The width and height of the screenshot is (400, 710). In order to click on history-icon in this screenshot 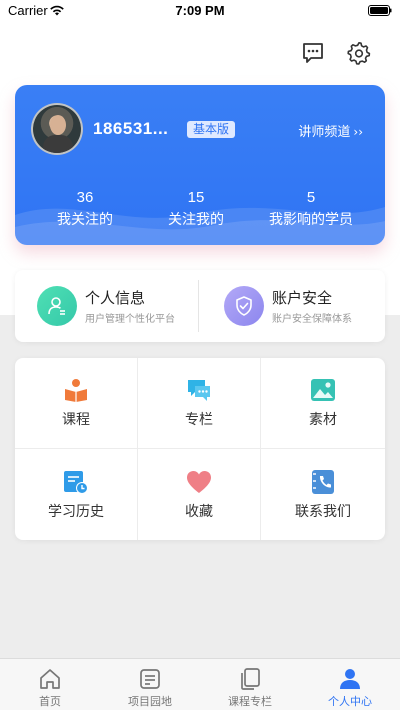, I will do `click(76, 482)`.